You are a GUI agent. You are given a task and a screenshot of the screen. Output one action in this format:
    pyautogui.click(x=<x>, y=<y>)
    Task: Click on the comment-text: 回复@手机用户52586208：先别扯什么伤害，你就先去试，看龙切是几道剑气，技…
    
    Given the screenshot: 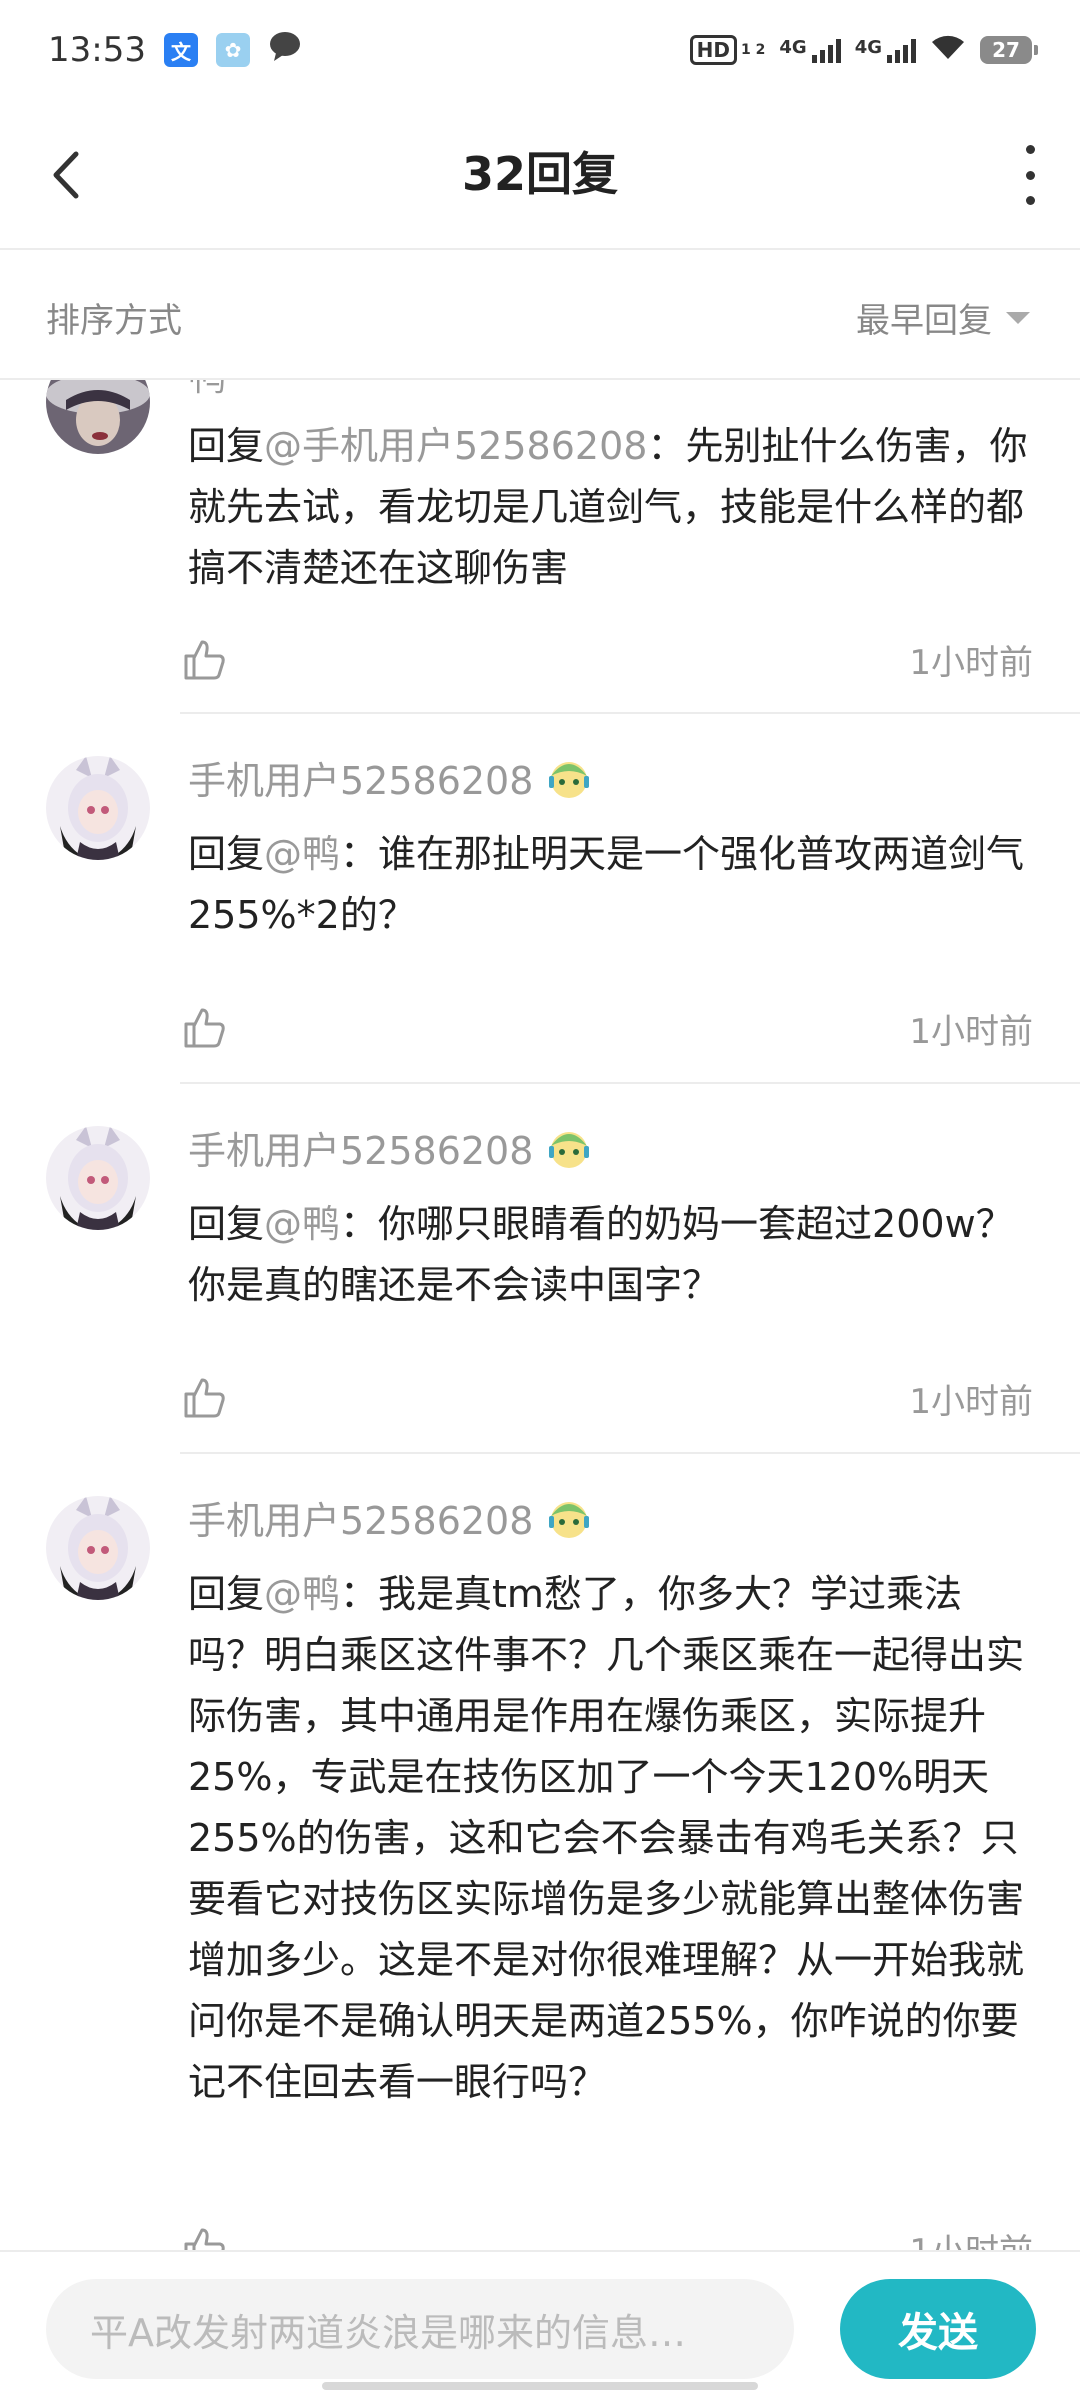 What is the action you would take?
    pyautogui.click(x=610, y=507)
    